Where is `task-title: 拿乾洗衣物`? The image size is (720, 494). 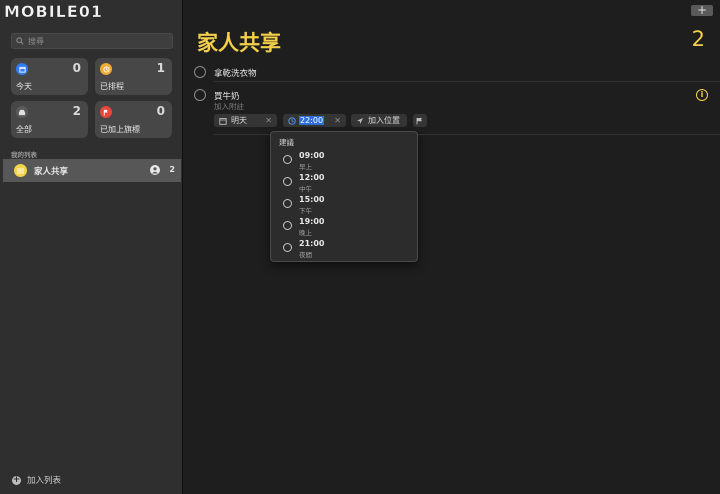
task-title: 拿乾洗衣物 is located at coordinates (235, 73).